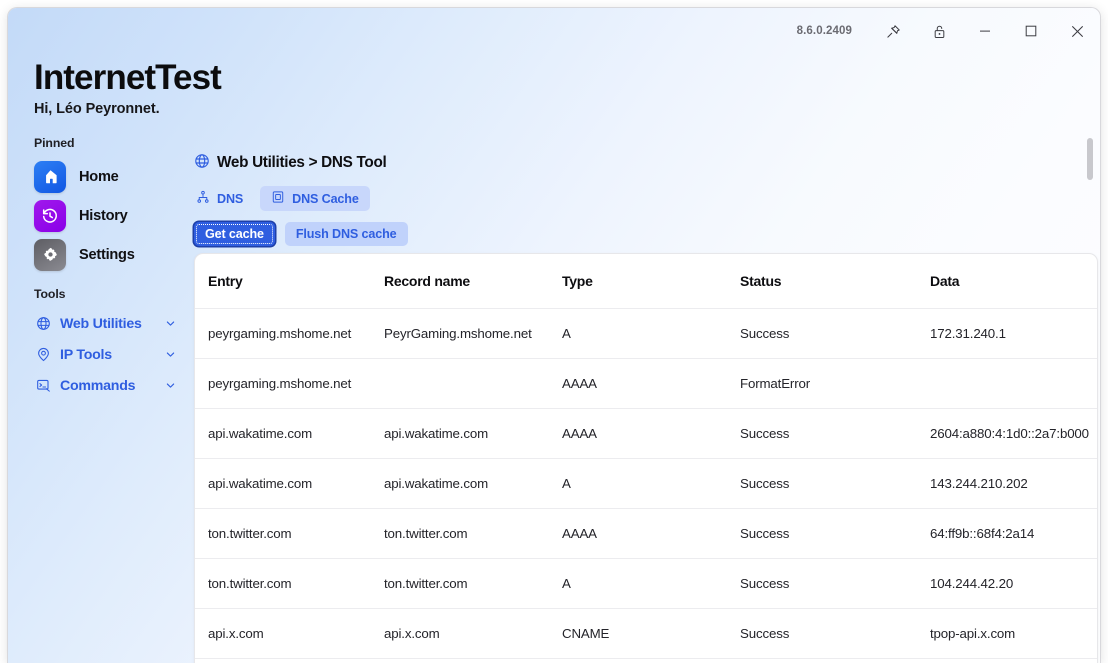 The image size is (1108, 663). What do you see at coordinates (647, 163) in the screenshot?
I see `breadcrumb: Web Utilities > DNS Tool` at bounding box center [647, 163].